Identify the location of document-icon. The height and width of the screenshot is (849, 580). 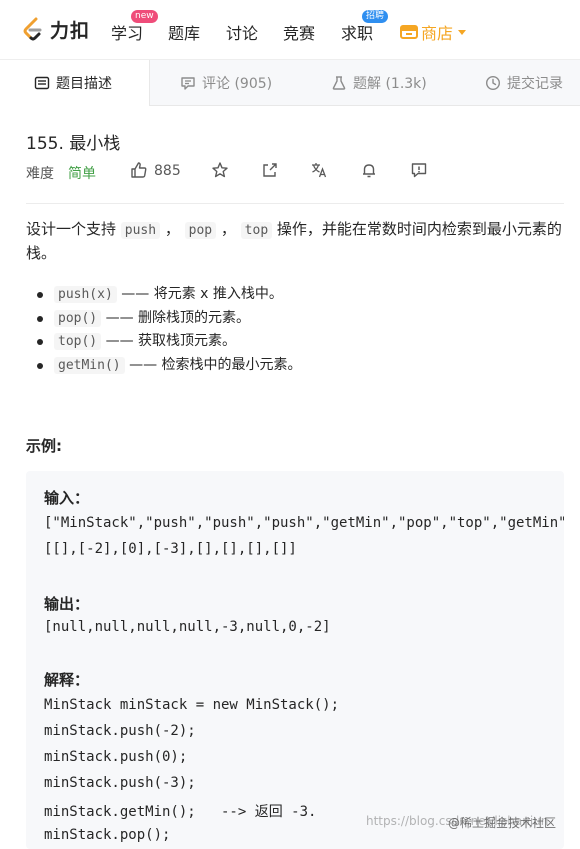
(42, 83).